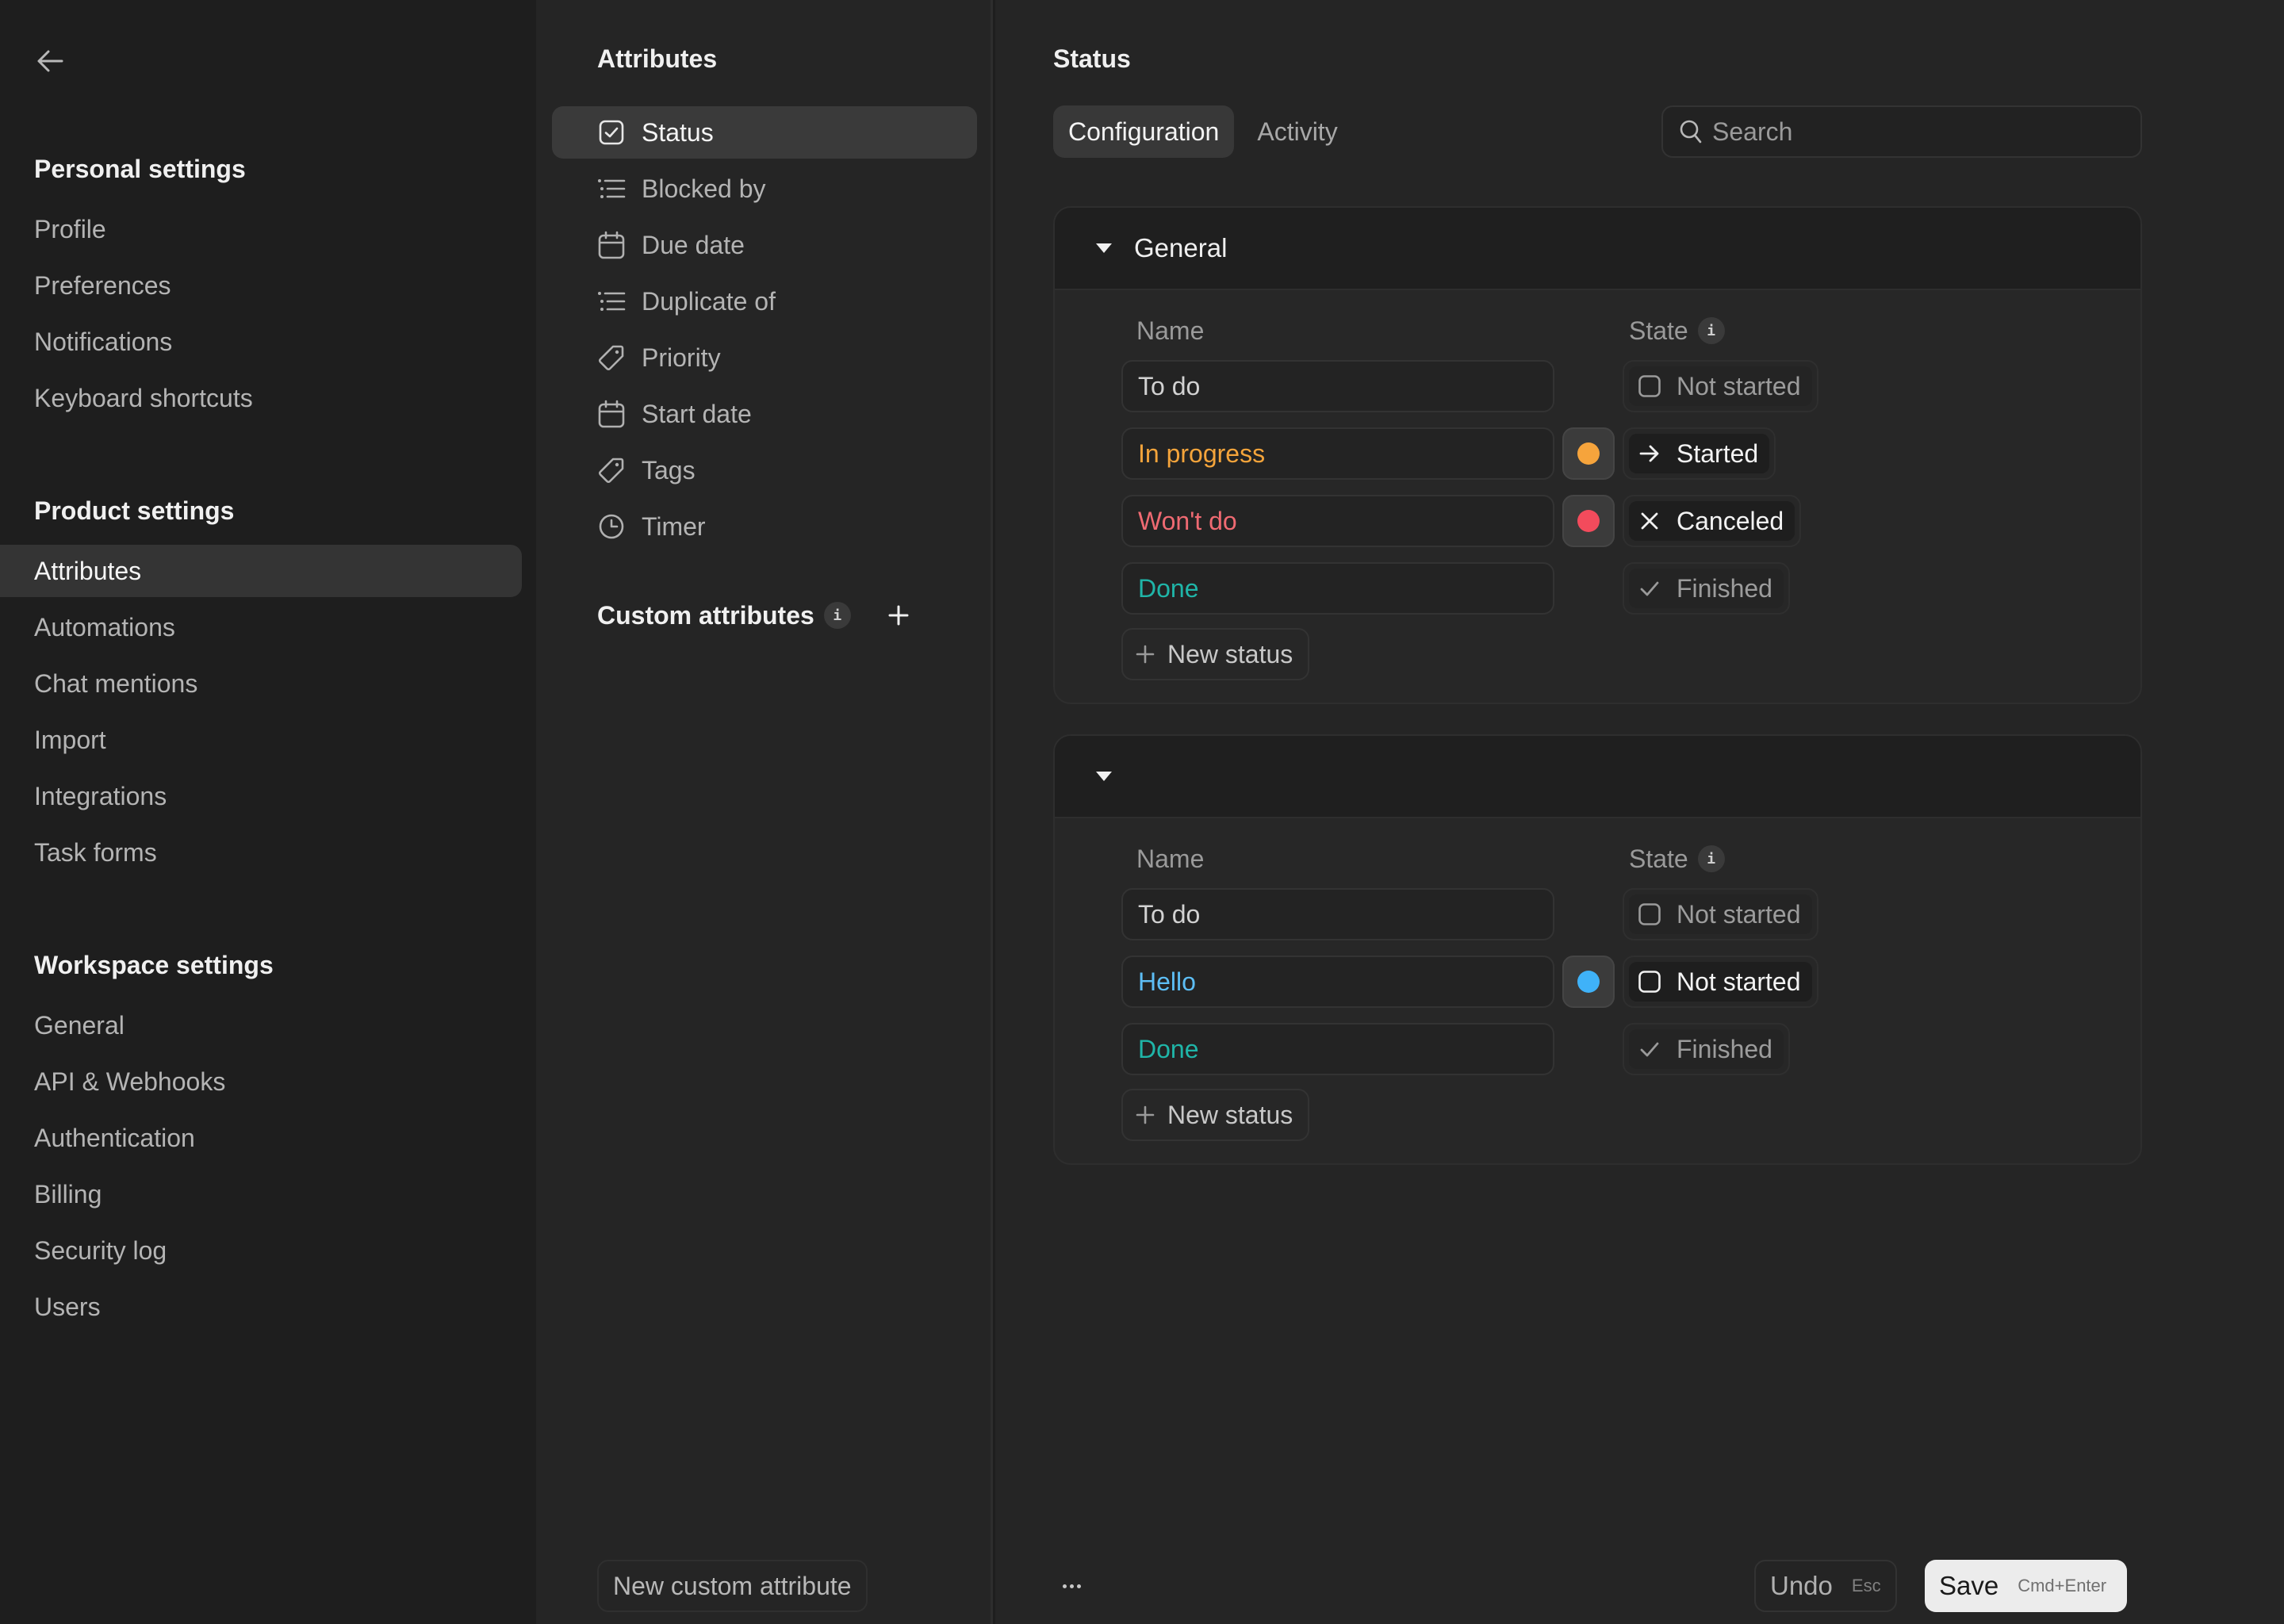 This screenshot has height=1624, width=2284. I want to click on group-header-toggle: General, so click(1597, 249).